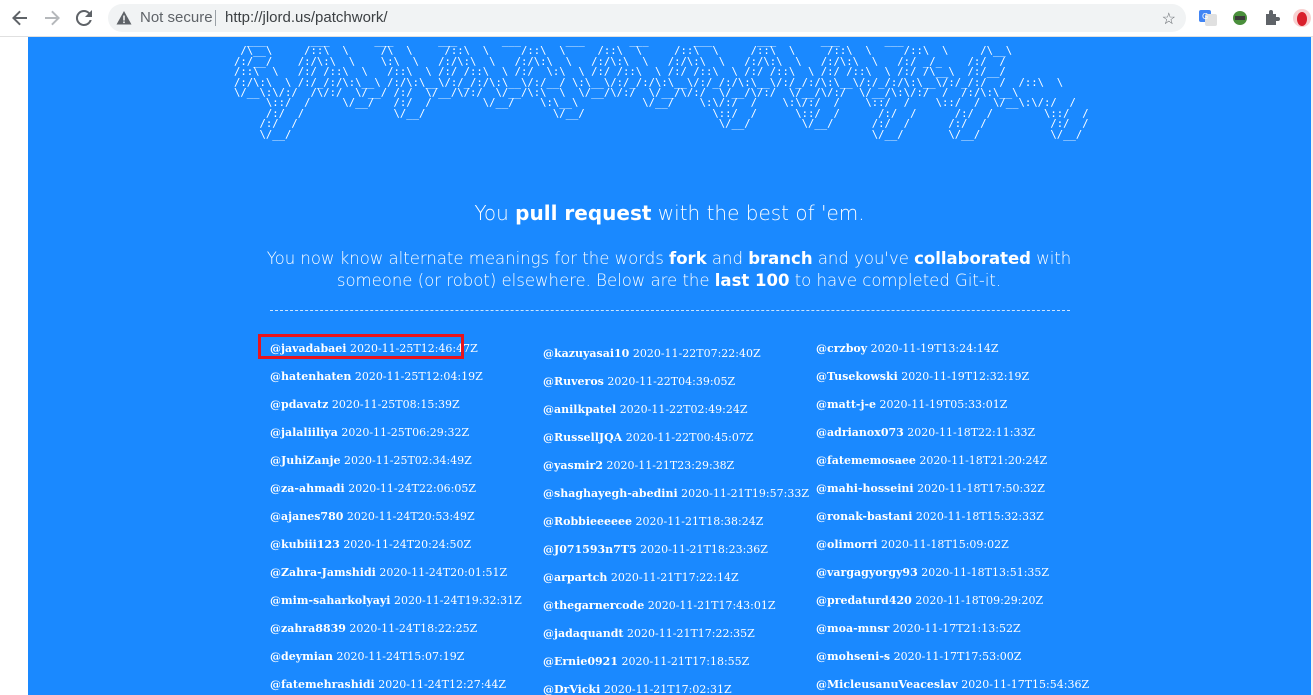 This screenshot has height=695, width=1313. Describe the element at coordinates (1240, 18) in the screenshot. I see `globe-extension-icon` at that location.